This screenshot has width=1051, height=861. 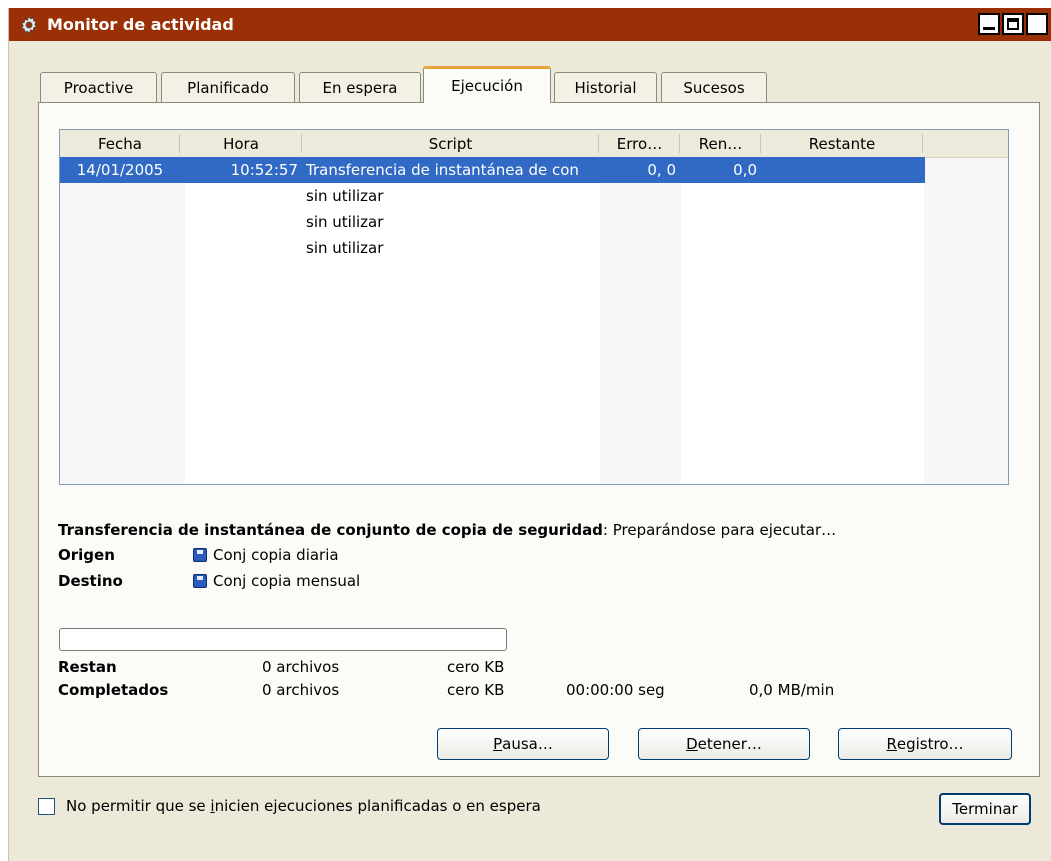 I want to click on tab-en-espera: En espera, so click(x=360, y=87).